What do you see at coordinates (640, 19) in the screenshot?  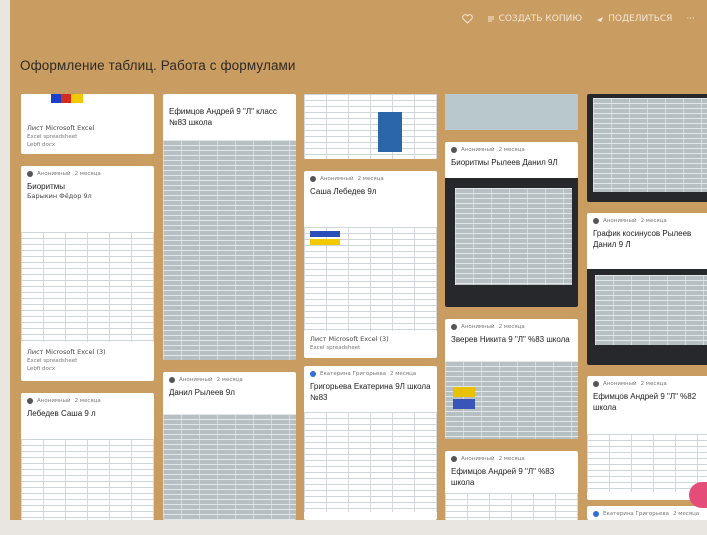 I see `share-label: ПОДЕЛИТЬСЯ` at bounding box center [640, 19].